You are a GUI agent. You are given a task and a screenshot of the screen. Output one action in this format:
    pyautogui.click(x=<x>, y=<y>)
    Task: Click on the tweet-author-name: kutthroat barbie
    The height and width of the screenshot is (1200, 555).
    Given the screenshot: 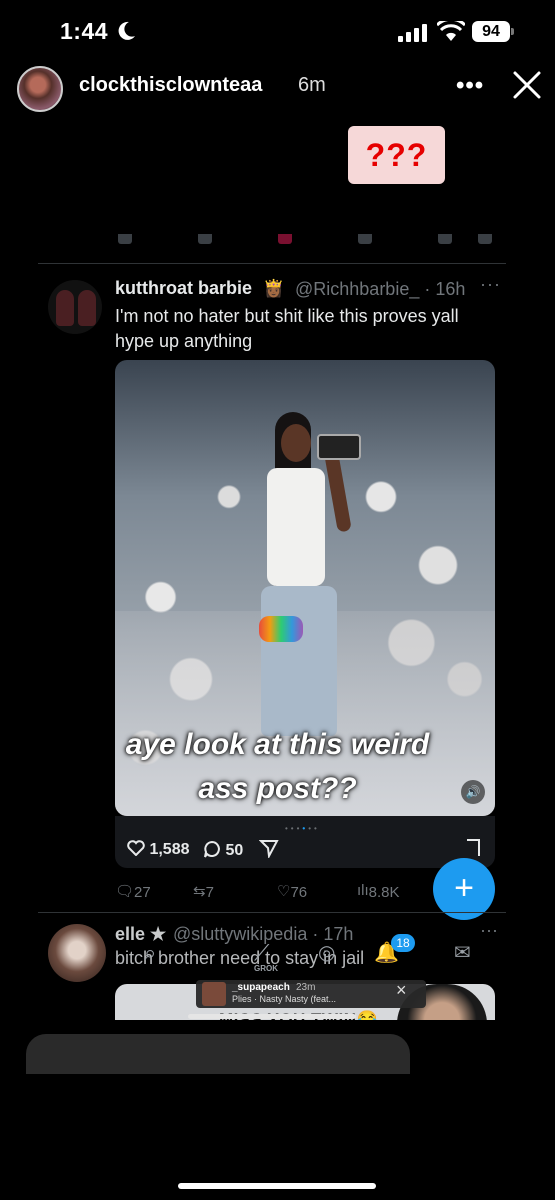 What is the action you would take?
    pyautogui.click(x=184, y=288)
    